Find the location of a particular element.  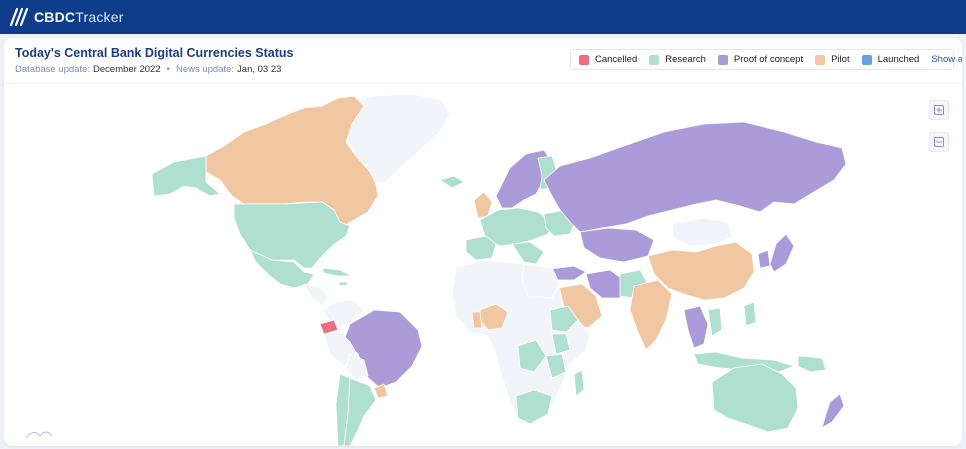

country-australia is located at coordinates (755, 398).